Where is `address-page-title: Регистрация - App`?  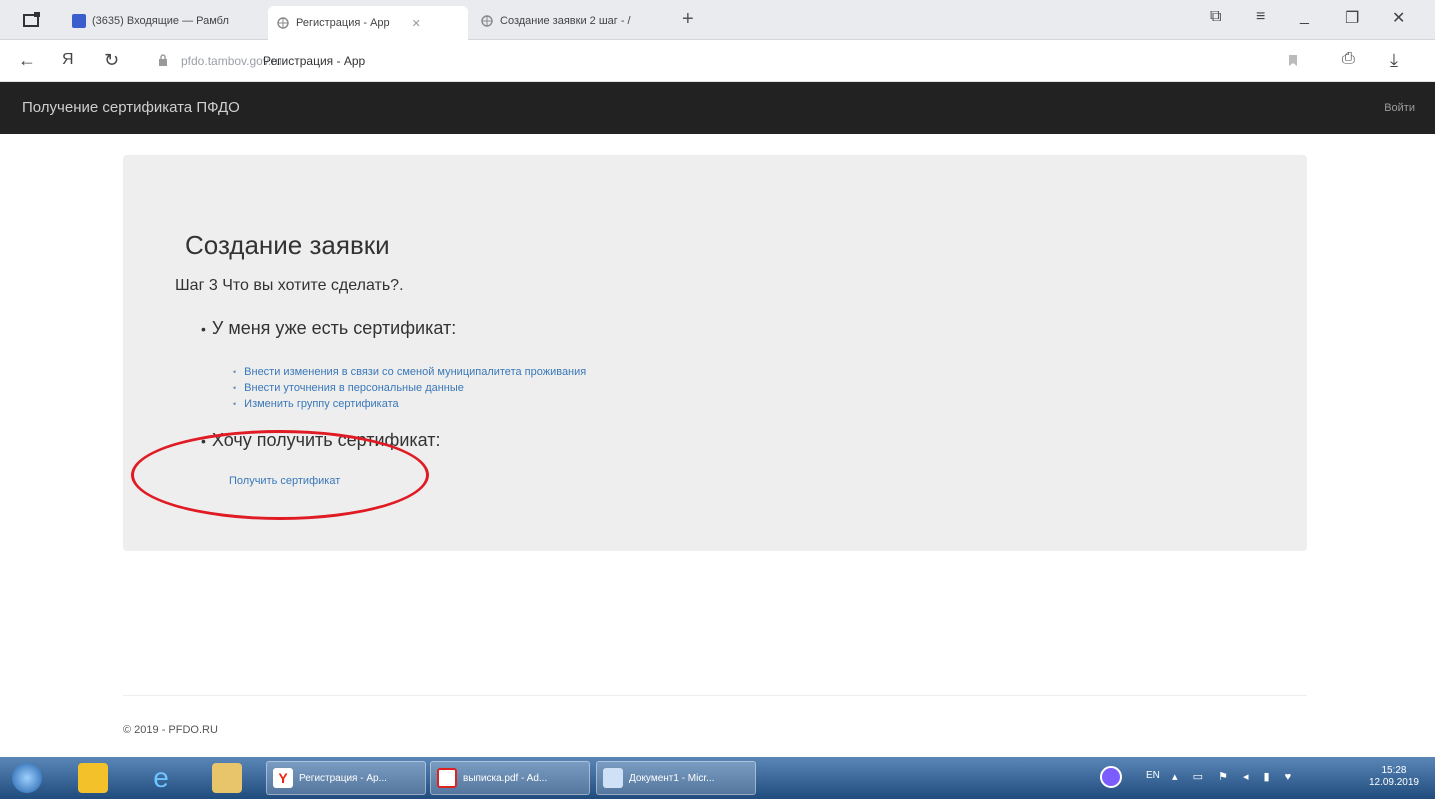 address-page-title: Регистрация - App is located at coordinates (314, 61).